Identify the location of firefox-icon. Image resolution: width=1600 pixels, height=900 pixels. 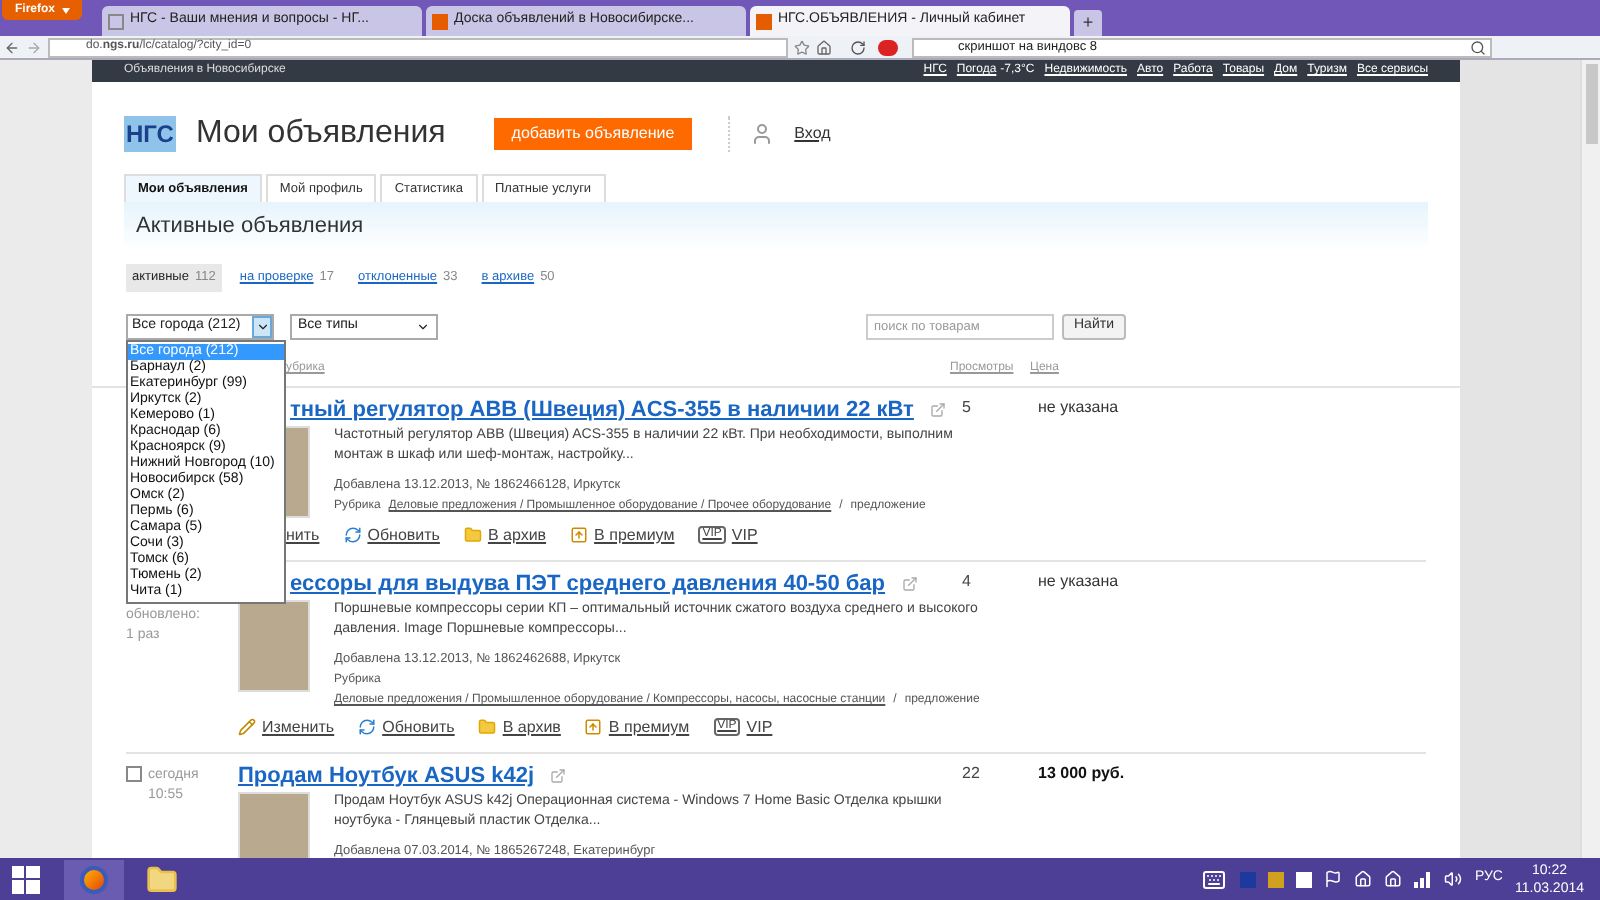
(94, 879).